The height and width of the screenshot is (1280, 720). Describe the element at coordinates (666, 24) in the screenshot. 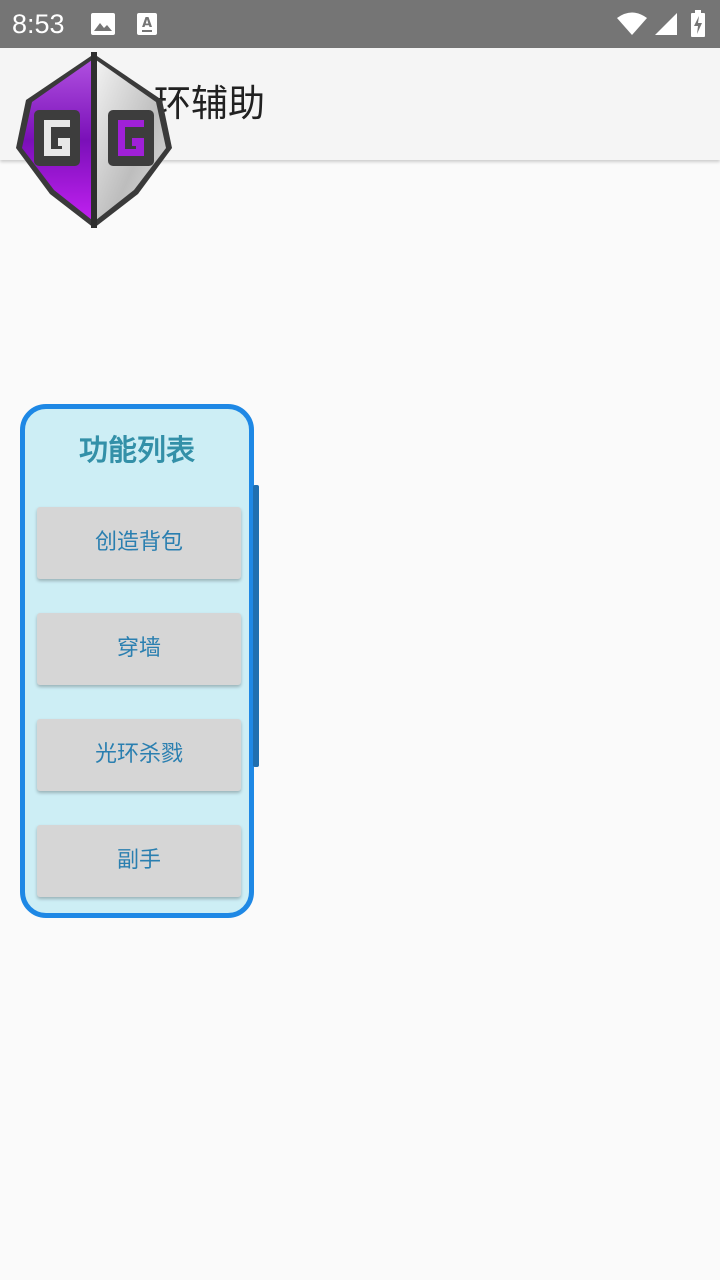

I see `signal-icon` at that location.